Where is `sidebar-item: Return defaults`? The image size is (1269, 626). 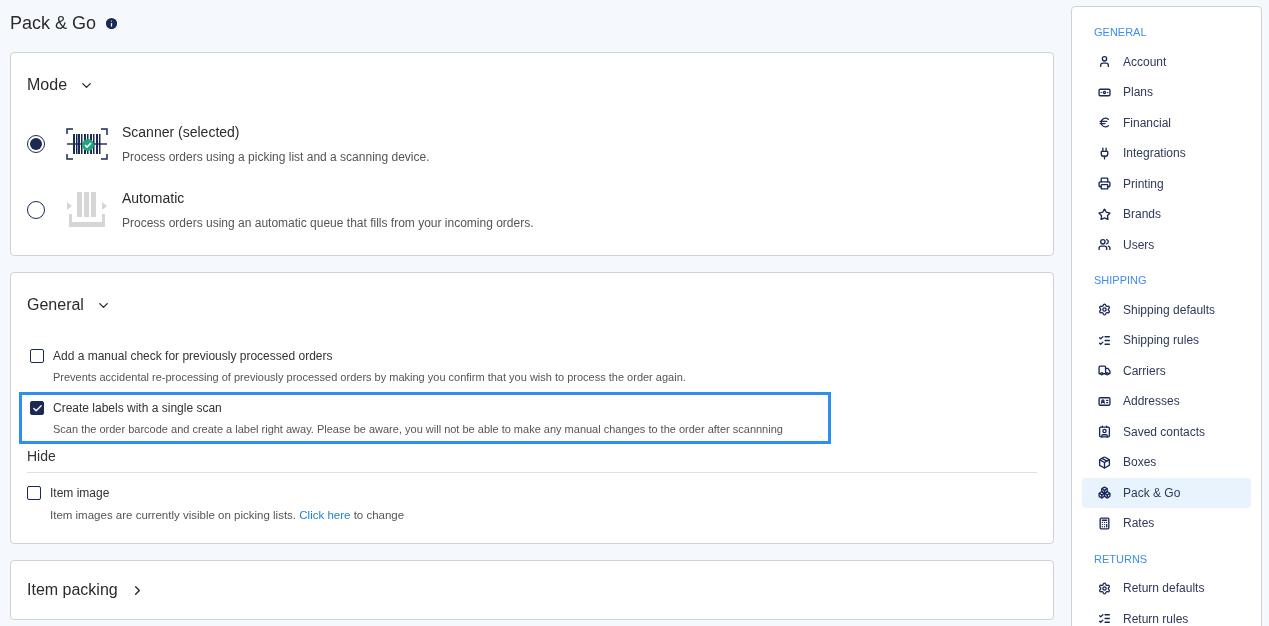
sidebar-item: Return defaults is located at coordinates (1166, 588).